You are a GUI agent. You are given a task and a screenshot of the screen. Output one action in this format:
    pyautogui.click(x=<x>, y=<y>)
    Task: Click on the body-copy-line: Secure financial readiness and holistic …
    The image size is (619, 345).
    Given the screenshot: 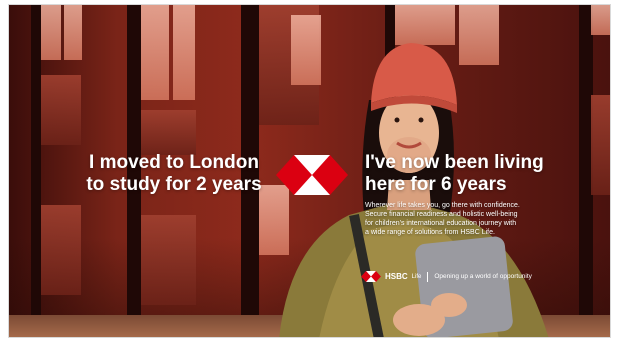 What is the action you would take?
    pyautogui.click(x=441, y=214)
    